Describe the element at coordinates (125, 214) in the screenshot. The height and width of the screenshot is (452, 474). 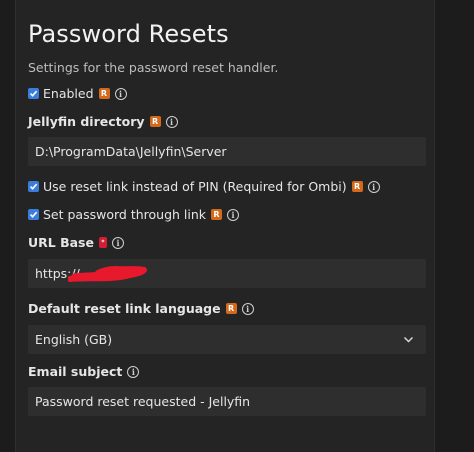
I see `set-password-link-label: Set password through link` at that location.